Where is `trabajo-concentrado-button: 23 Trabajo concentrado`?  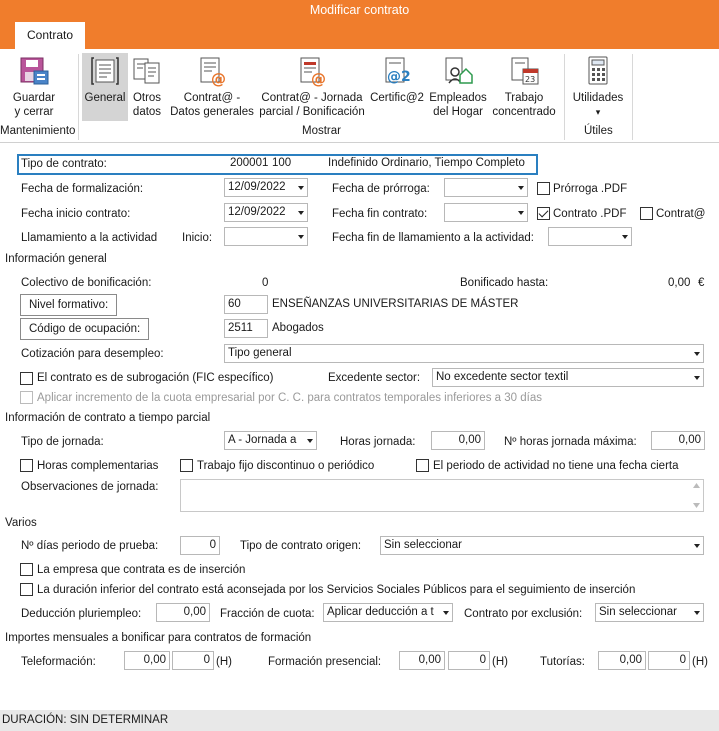 trabajo-concentrado-button: 23 Trabajo concentrado is located at coordinates (524, 87).